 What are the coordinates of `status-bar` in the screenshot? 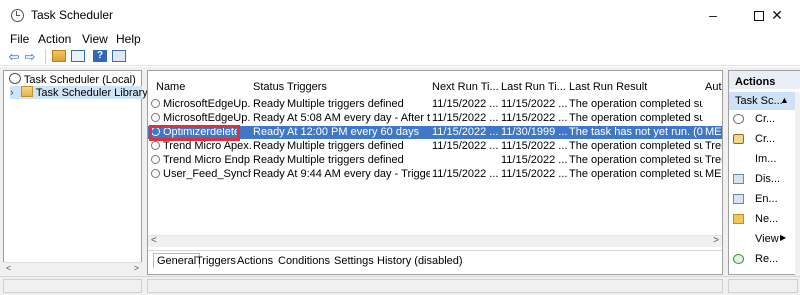 It's located at (400, 285).